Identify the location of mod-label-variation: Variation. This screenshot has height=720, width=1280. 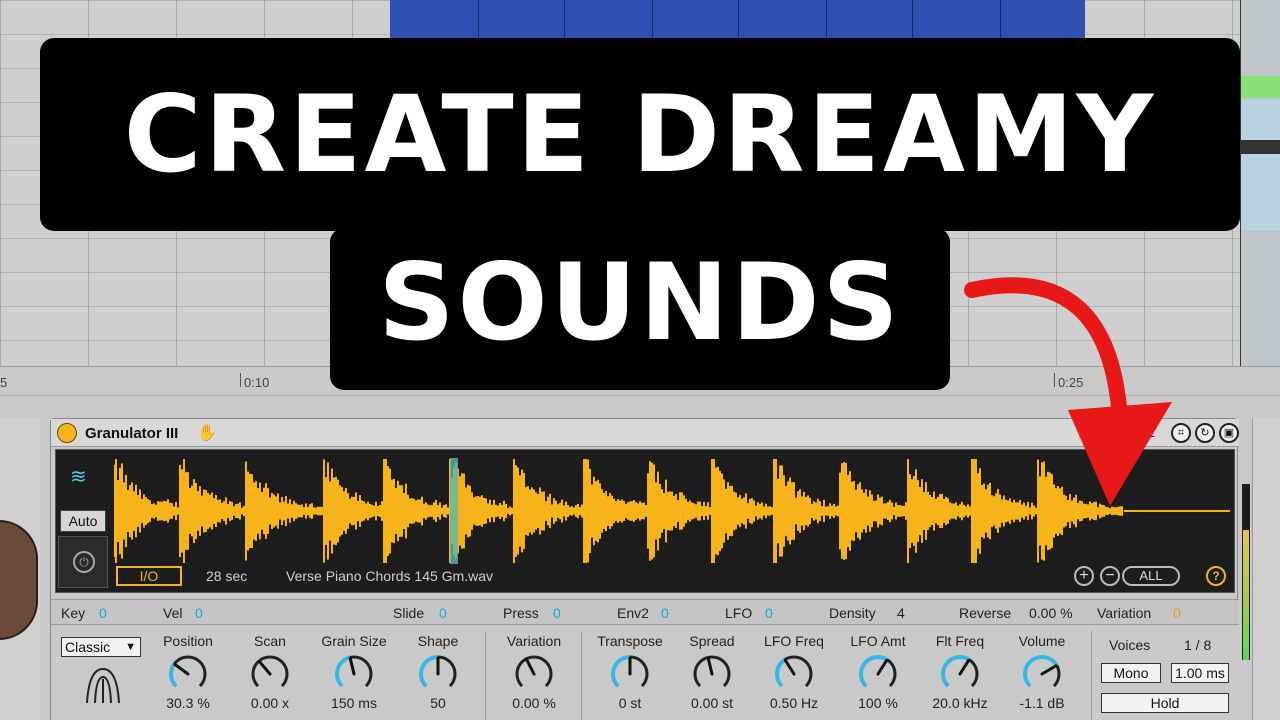
(1124, 613).